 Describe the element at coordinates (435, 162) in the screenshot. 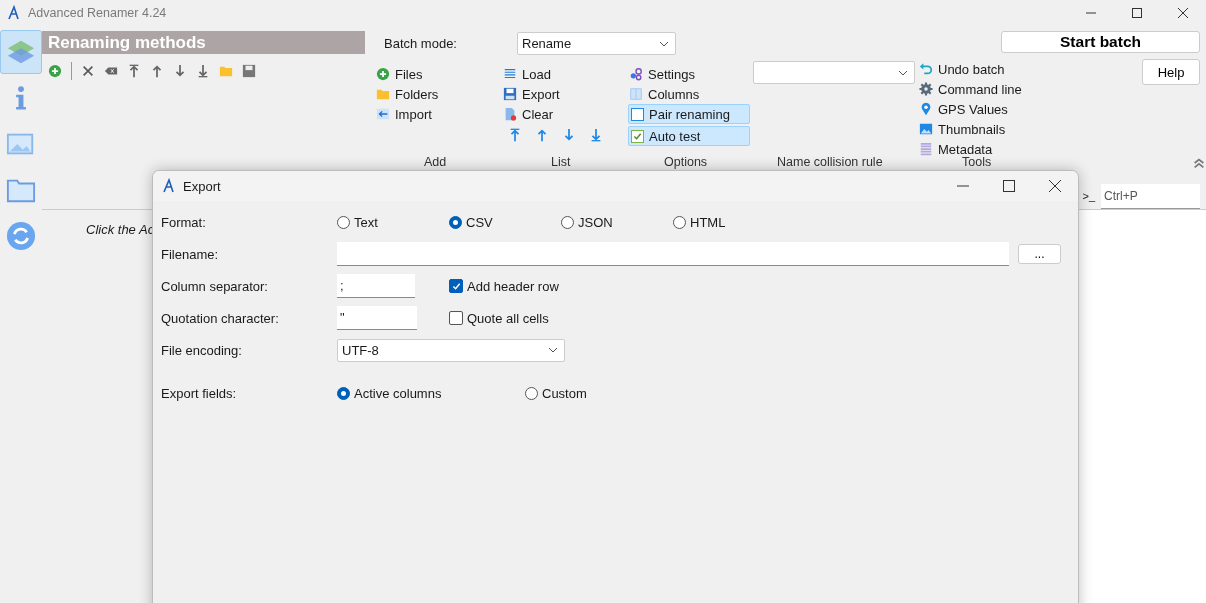

I see `group-label: Add` at that location.